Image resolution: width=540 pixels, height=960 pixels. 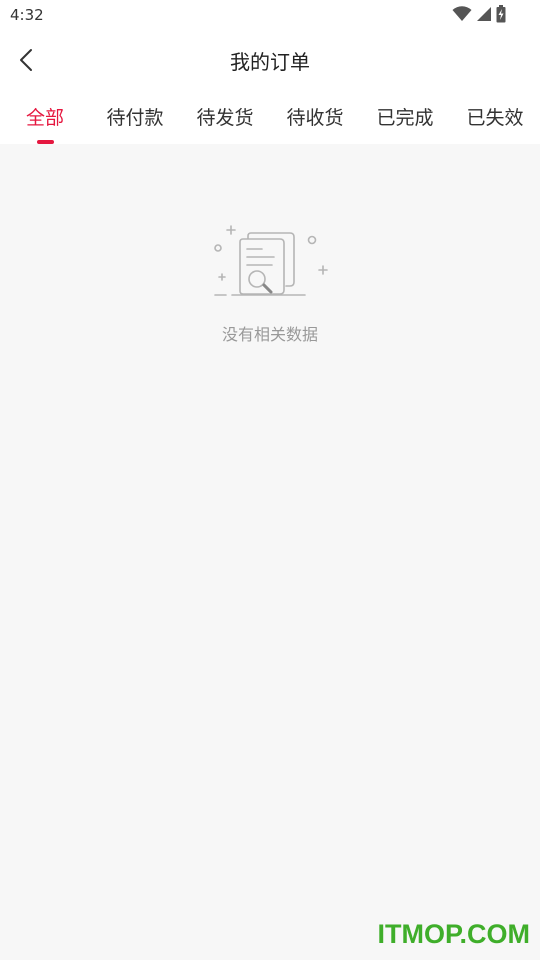 I want to click on tab-pending-payment: 待付款, so click(x=135, y=116).